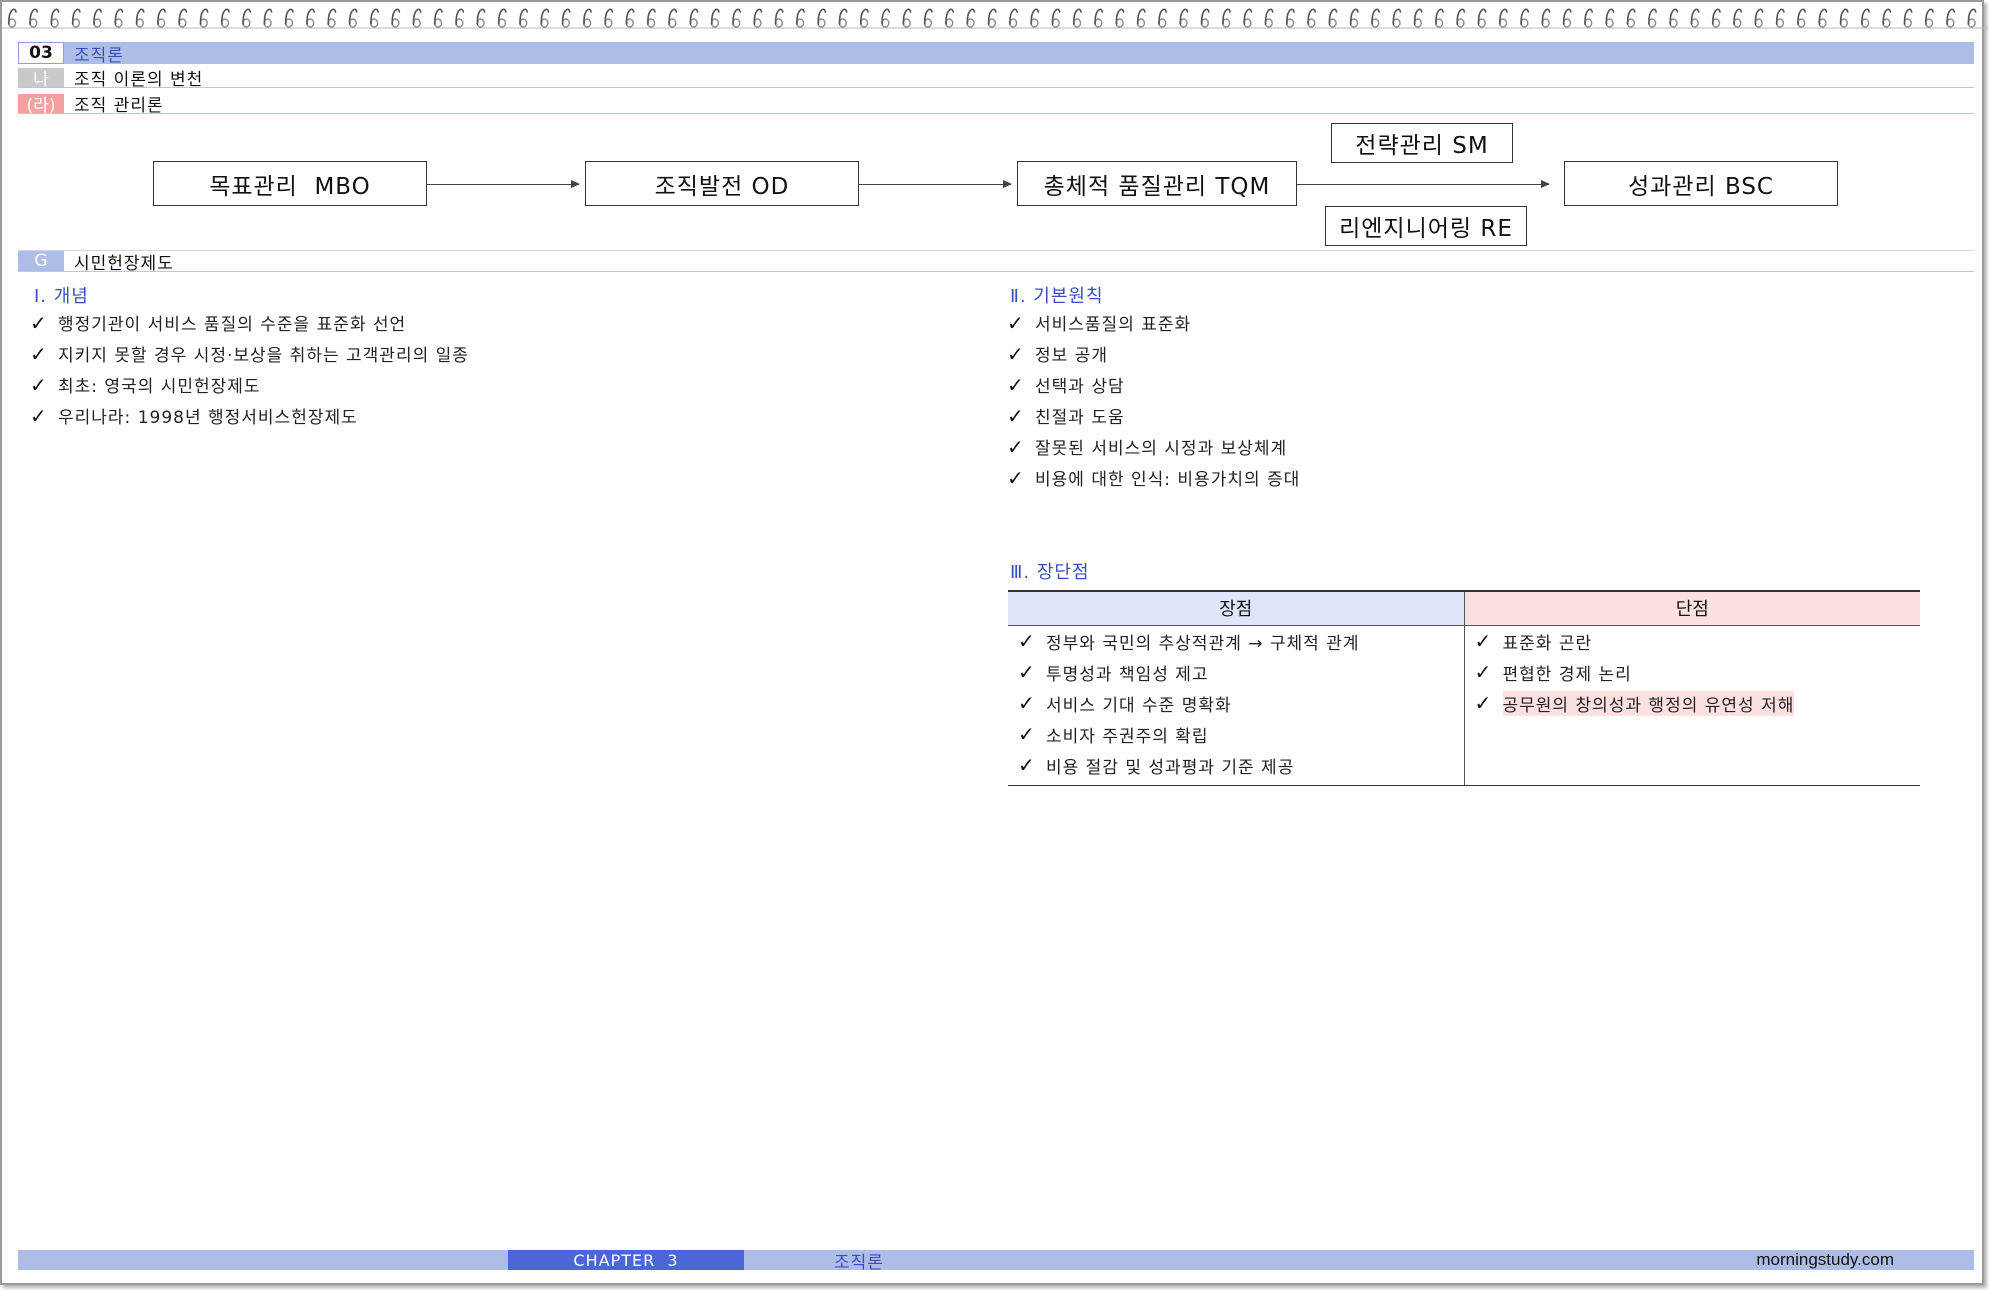  I want to click on list-item: ✓ 투명성과 책임성 제고, so click(1113, 672).